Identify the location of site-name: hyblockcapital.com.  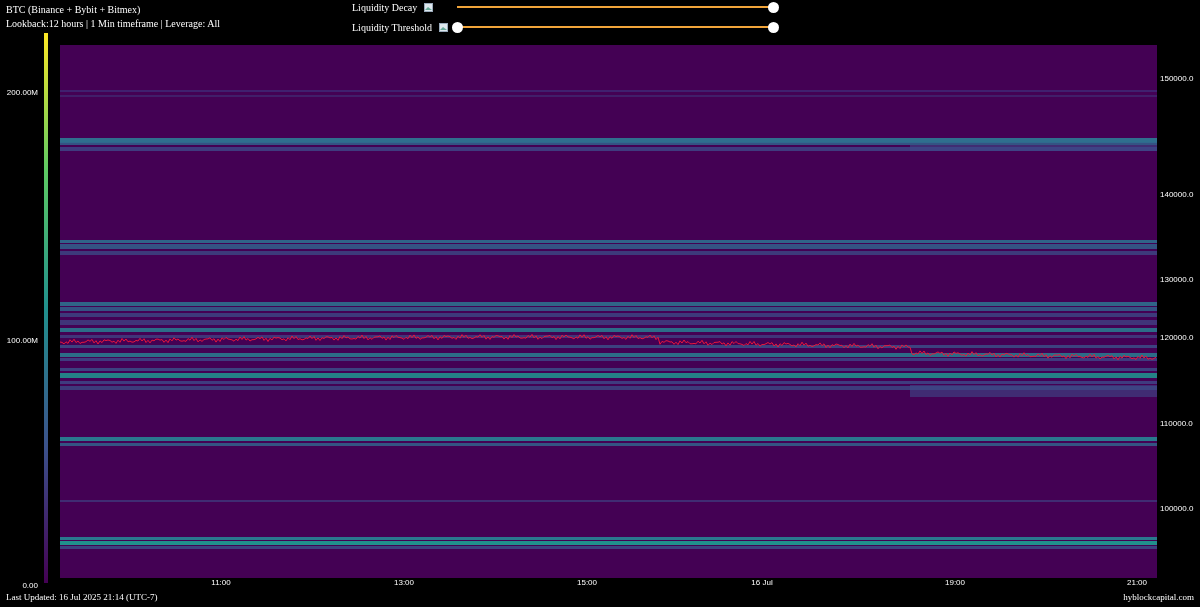
(1158, 597).